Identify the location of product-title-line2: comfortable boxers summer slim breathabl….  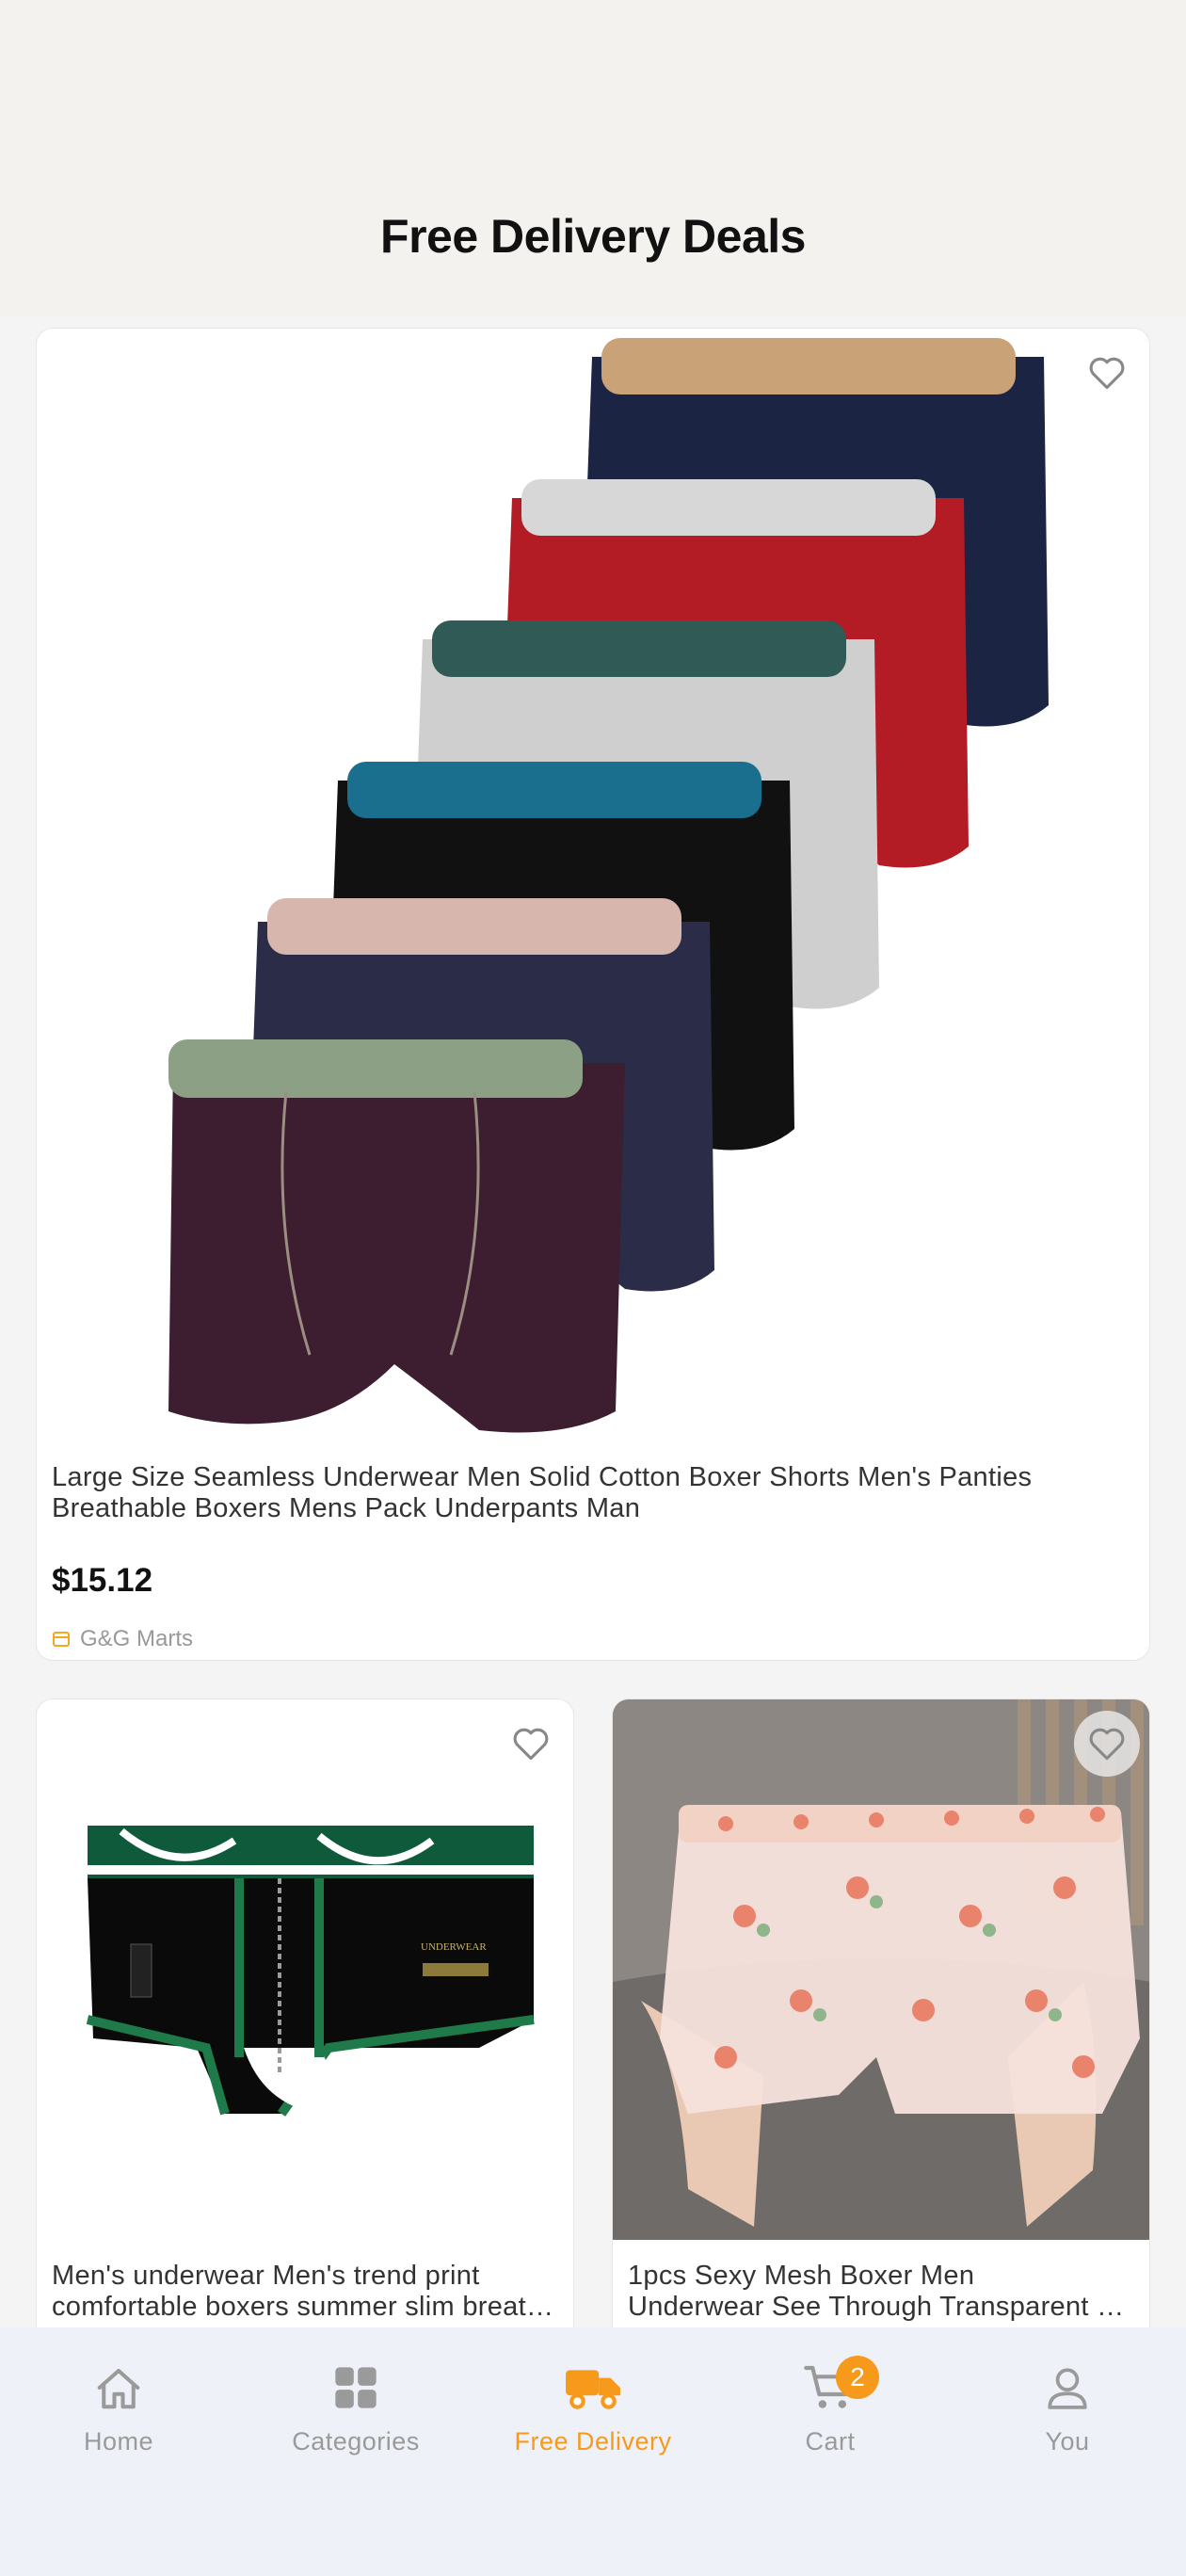
(306, 2307).